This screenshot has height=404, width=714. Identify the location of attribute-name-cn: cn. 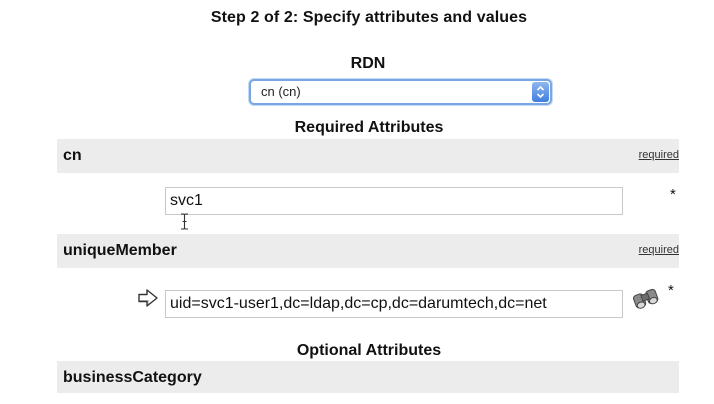
(72, 155).